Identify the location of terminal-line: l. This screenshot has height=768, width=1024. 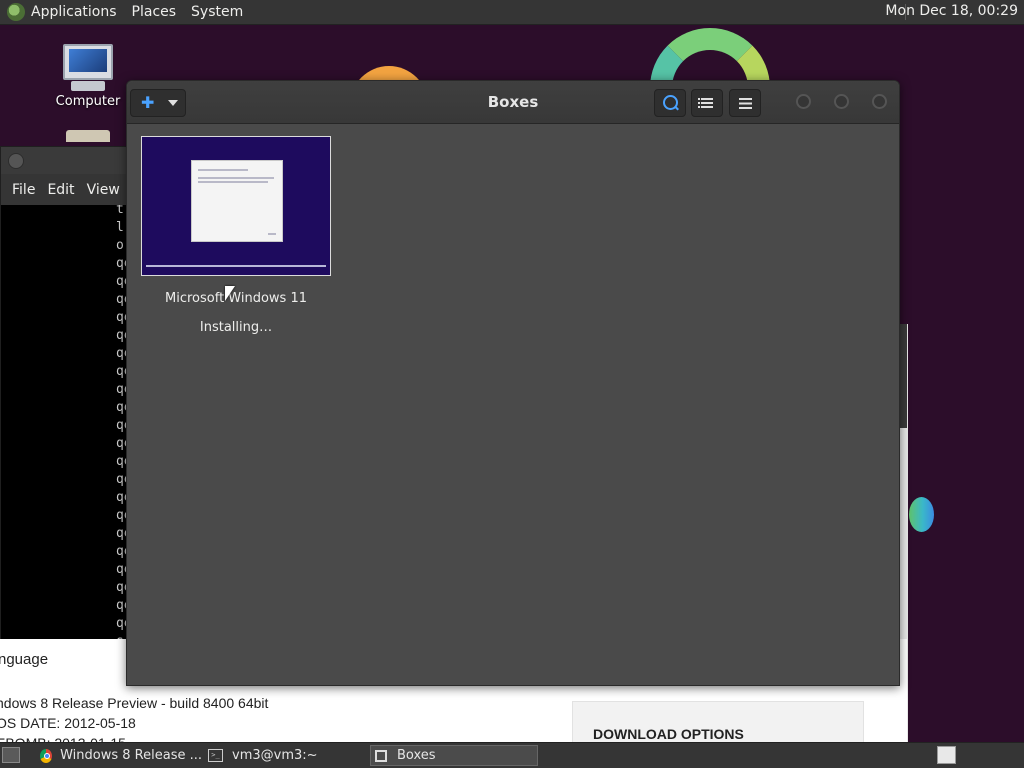
(120, 227).